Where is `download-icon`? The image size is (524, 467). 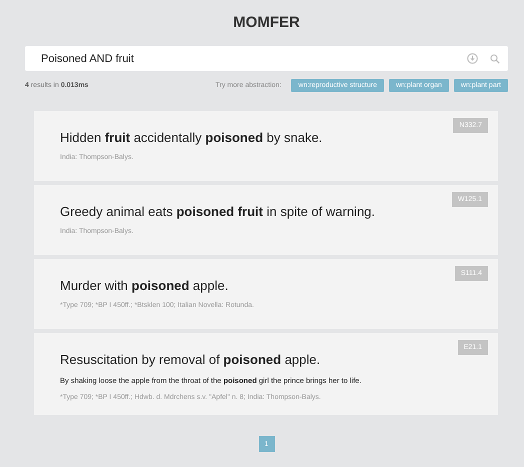 download-icon is located at coordinates (472, 58).